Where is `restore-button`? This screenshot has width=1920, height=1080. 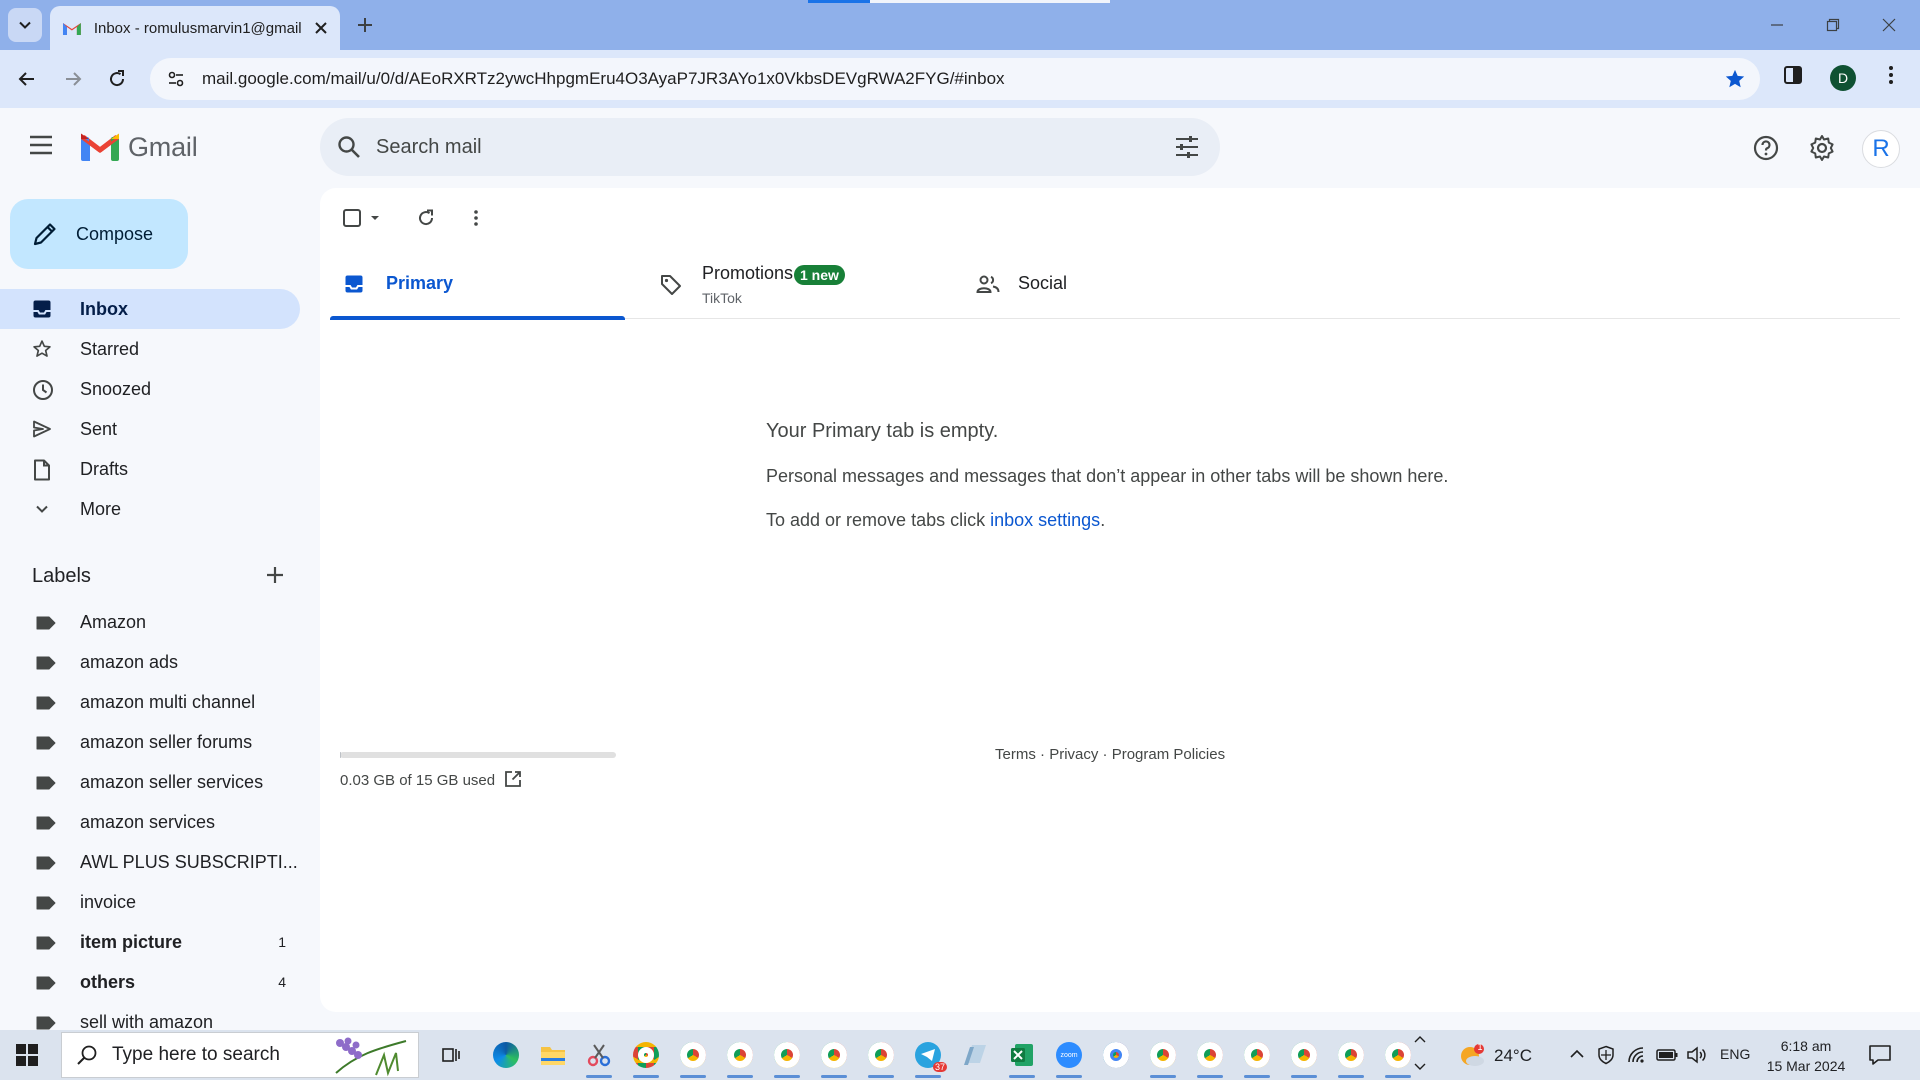 restore-button is located at coordinates (1833, 25).